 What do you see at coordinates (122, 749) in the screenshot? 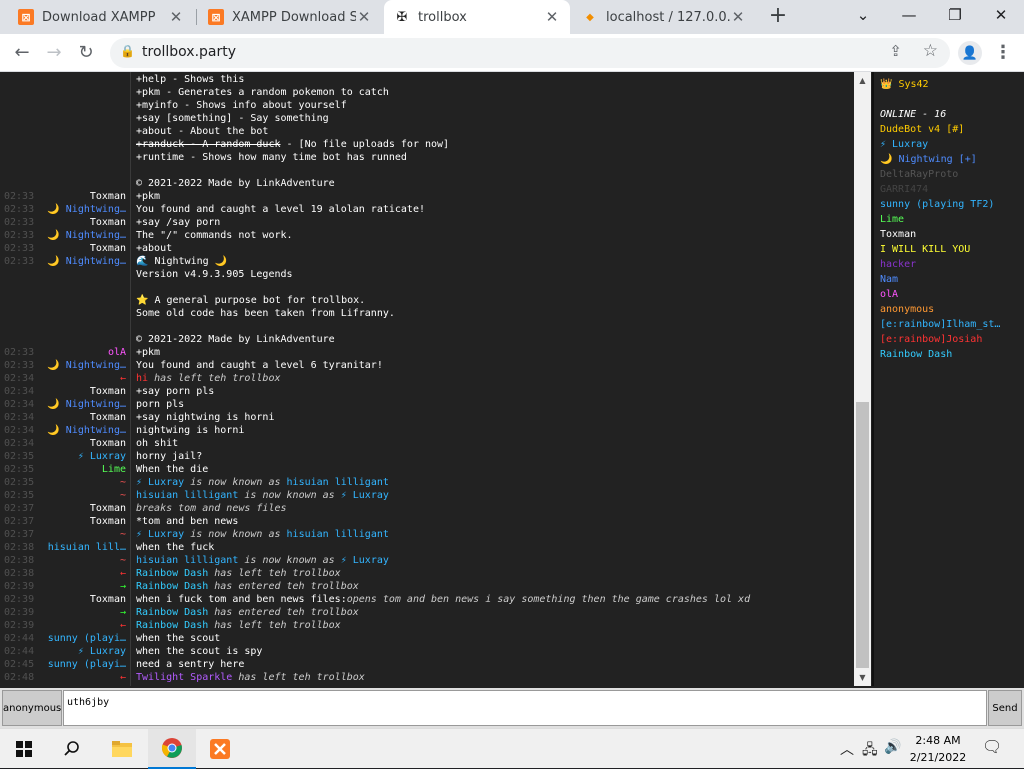
I see `file-explorer-icon` at bounding box center [122, 749].